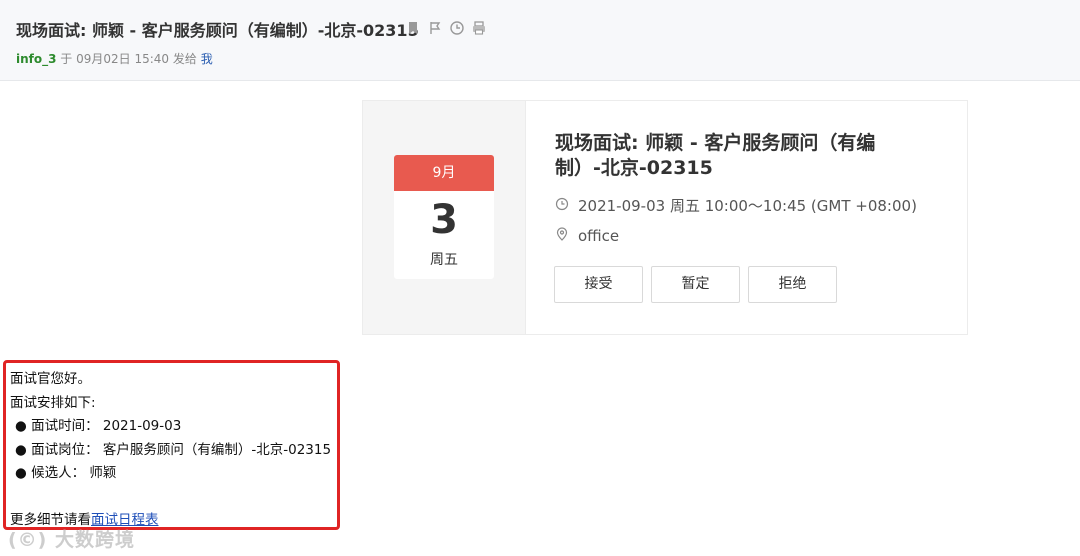  I want to click on event-time: 2021-09-03 周五 10:00～10:45 (GMT +08:00), so click(747, 206).